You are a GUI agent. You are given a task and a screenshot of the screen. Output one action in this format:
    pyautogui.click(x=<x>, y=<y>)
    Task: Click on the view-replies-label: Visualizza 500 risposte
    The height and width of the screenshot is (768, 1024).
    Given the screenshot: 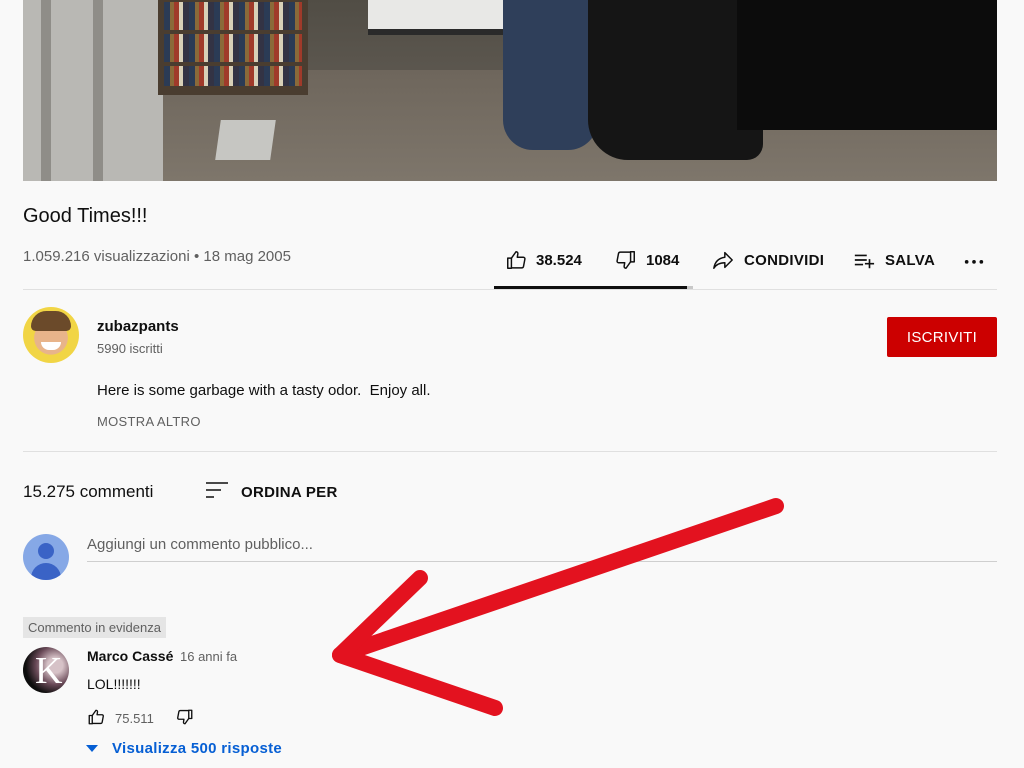 What is the action you would take?
    pyautogui.click(x=197, y=748)
    